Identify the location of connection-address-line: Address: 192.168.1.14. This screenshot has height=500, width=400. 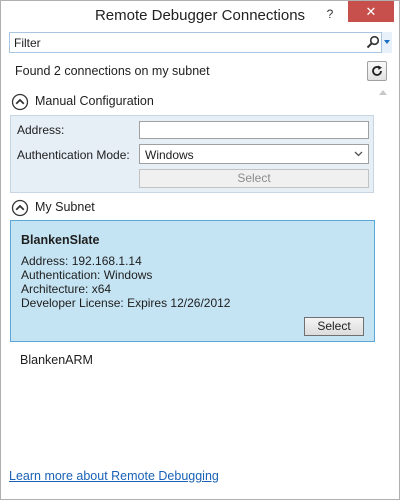
(81, 261).